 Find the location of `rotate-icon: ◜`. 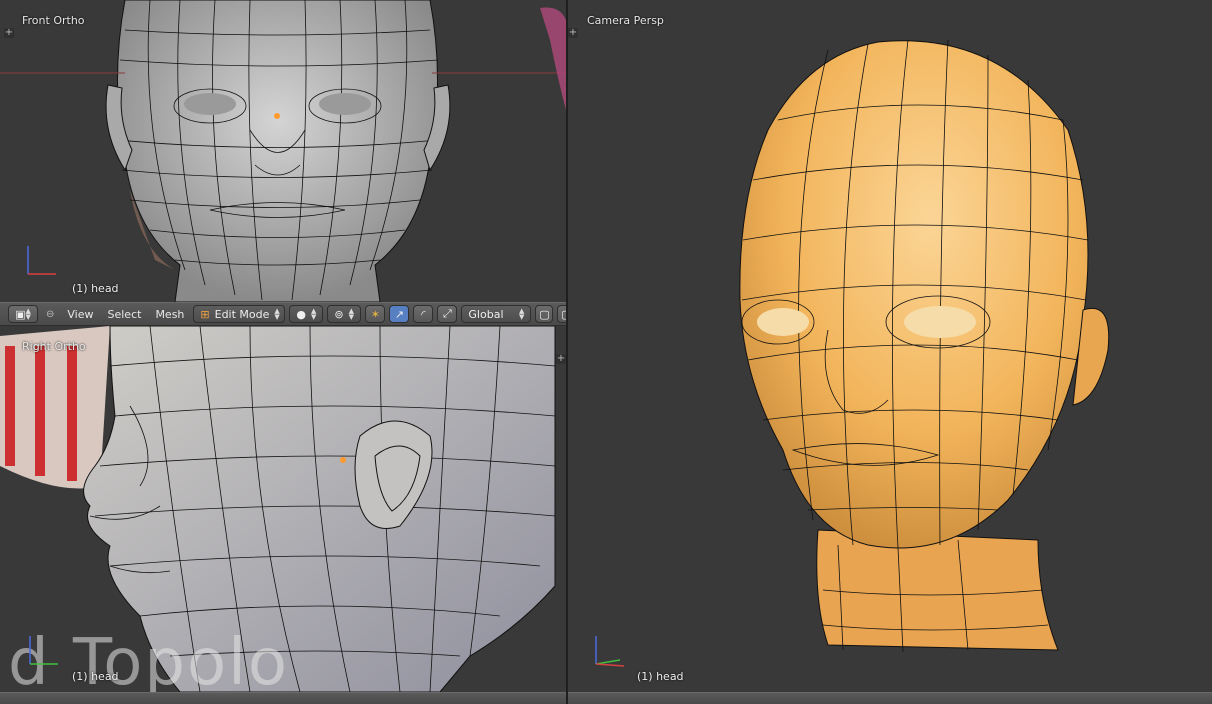

rotate-icon: ◜ is located at coordinates (423, 314).